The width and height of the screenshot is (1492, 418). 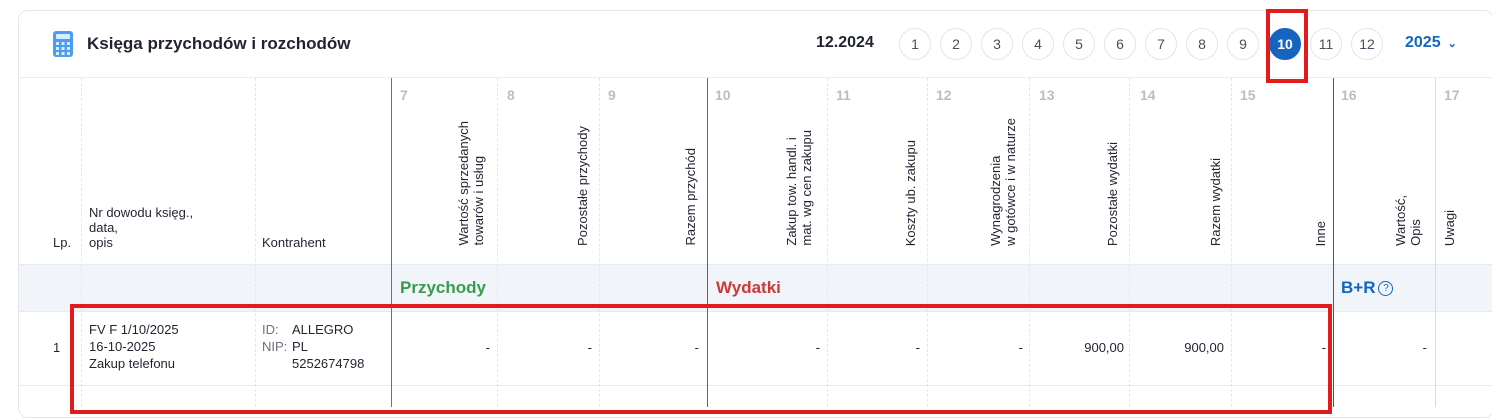 What do you see at coordinates (62, 242) in the screenshot?
I see `col-lp-header: Lp.` at bounding box center [62, 242].